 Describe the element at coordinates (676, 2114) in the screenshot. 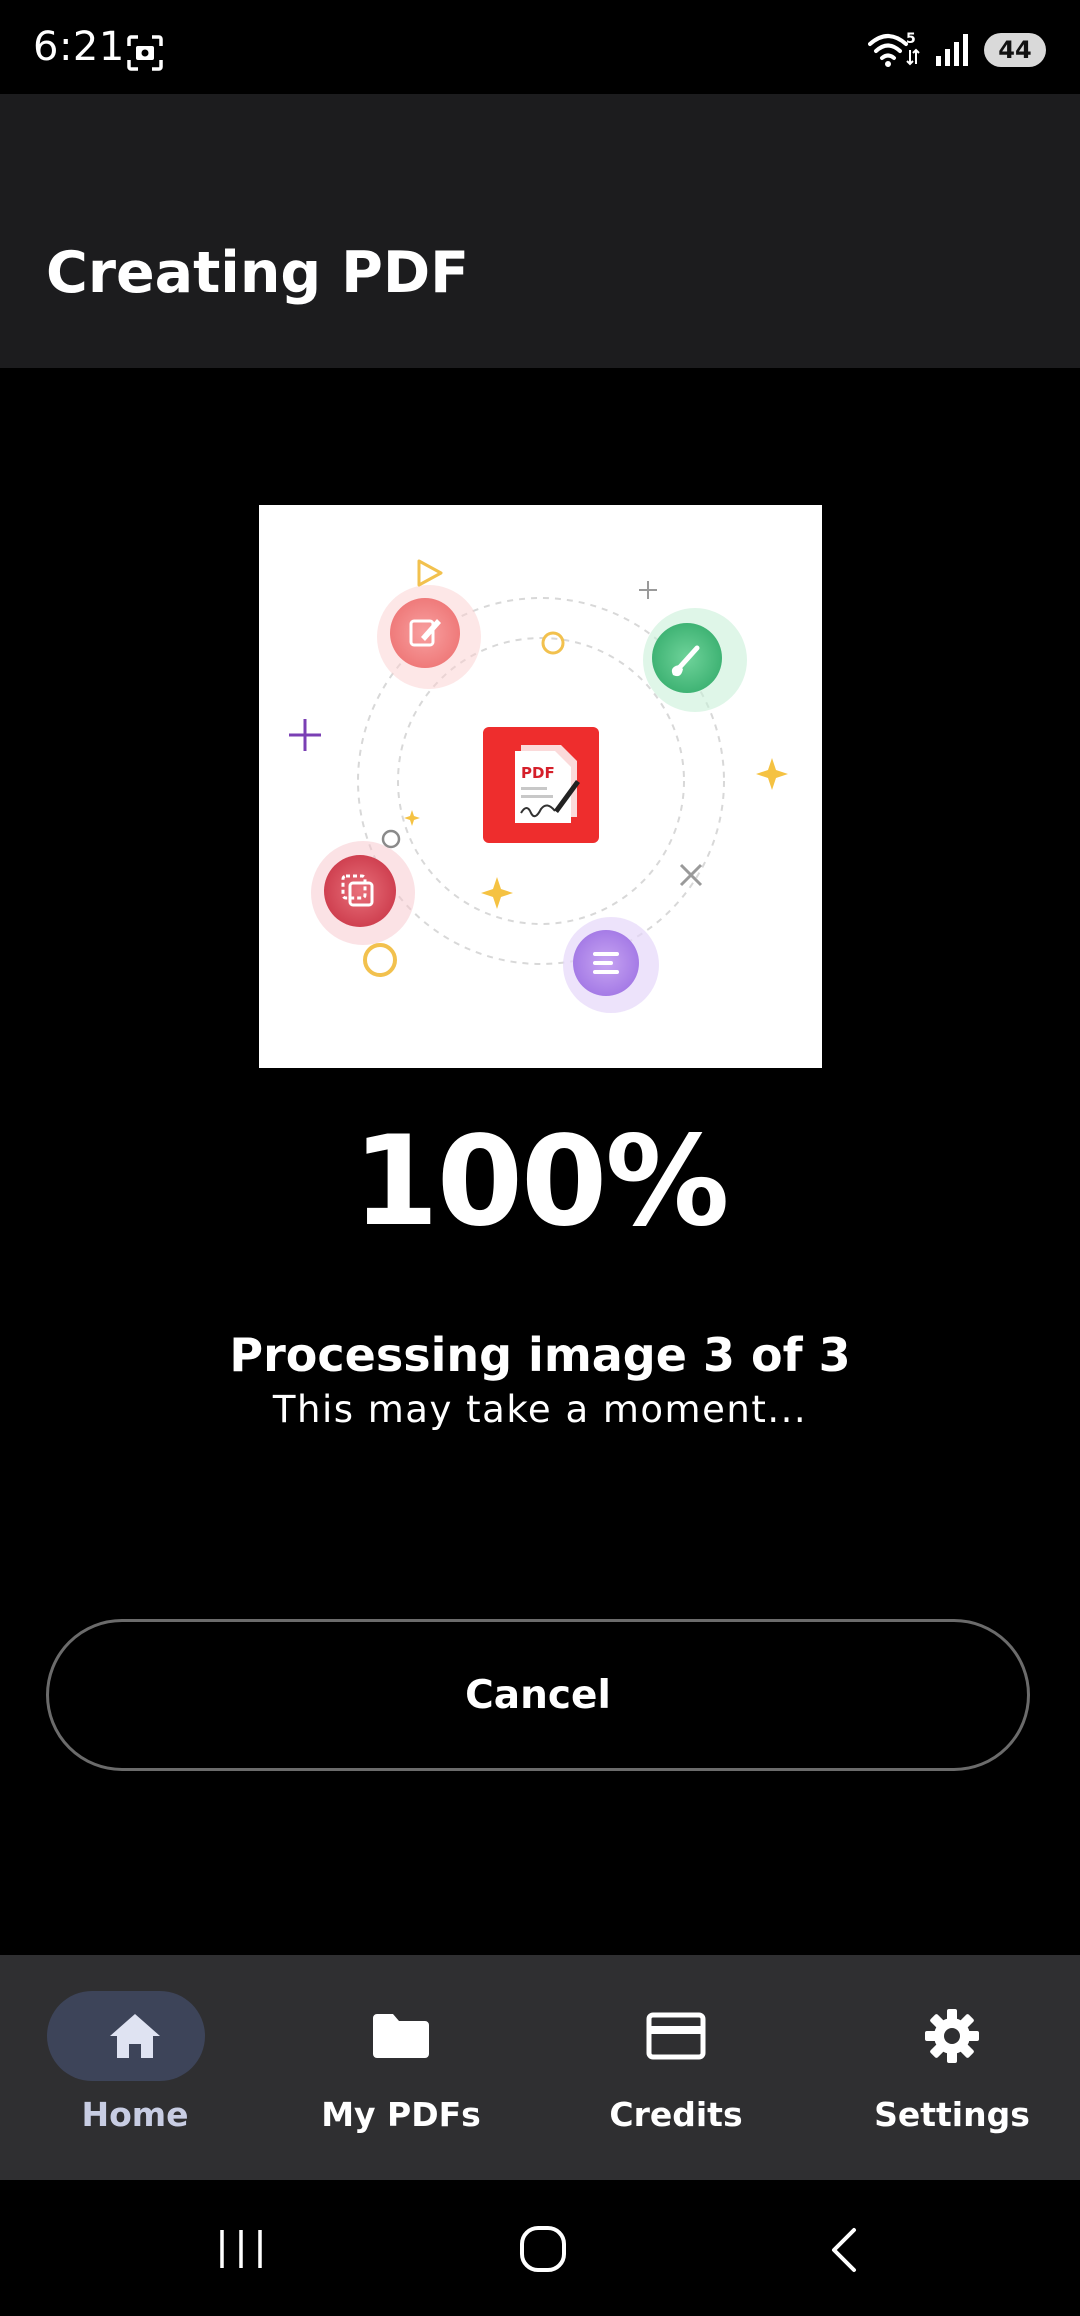

I see `nav-label-credits: Credits` at that location.